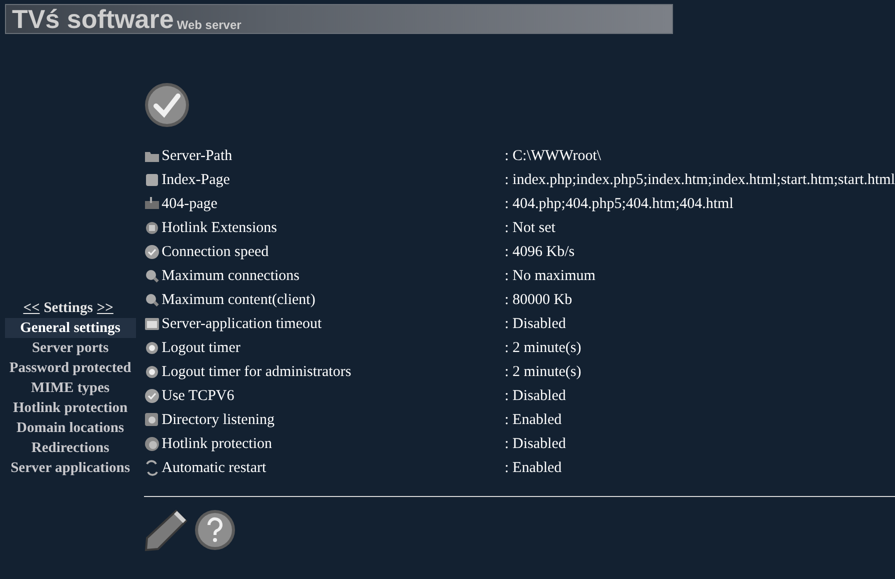 This screenshot has width=895, height=579. What do you see at coordinates (197, 156) in the screenshot?
I see `setting-label: Server-Path` at bounding box center [197, 156].